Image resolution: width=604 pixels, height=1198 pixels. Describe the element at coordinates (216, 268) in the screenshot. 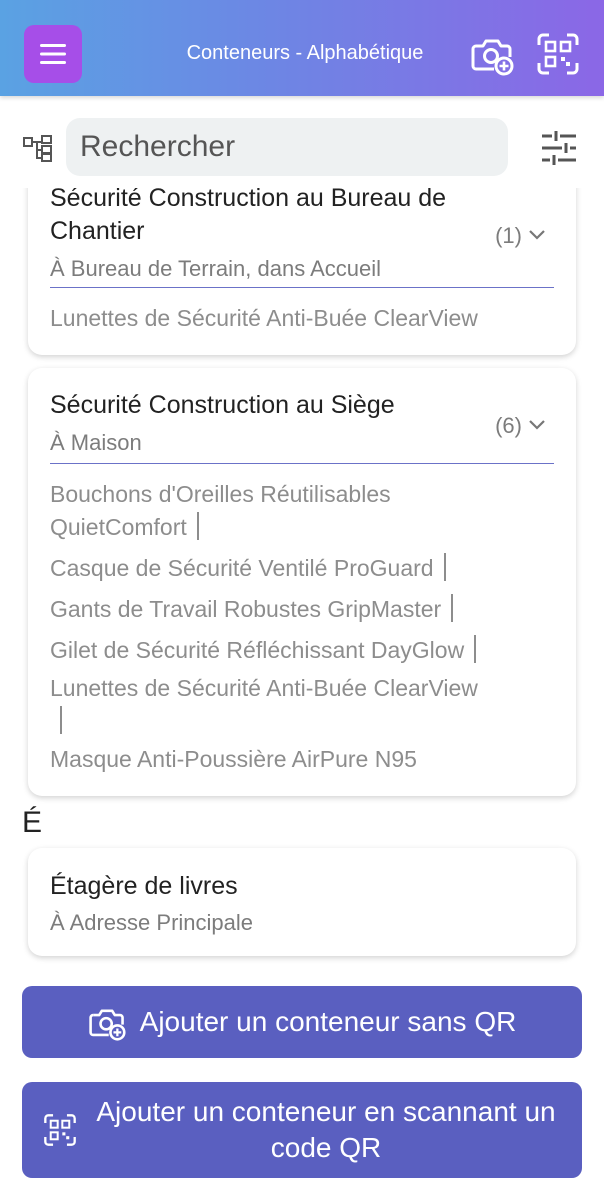

I see `container-location: À Bureau de Terrain, dans Accueil` at that location.